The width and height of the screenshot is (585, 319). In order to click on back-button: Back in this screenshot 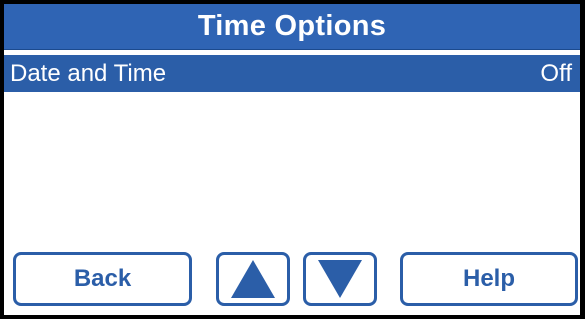, I will do `click(102, 279)`.